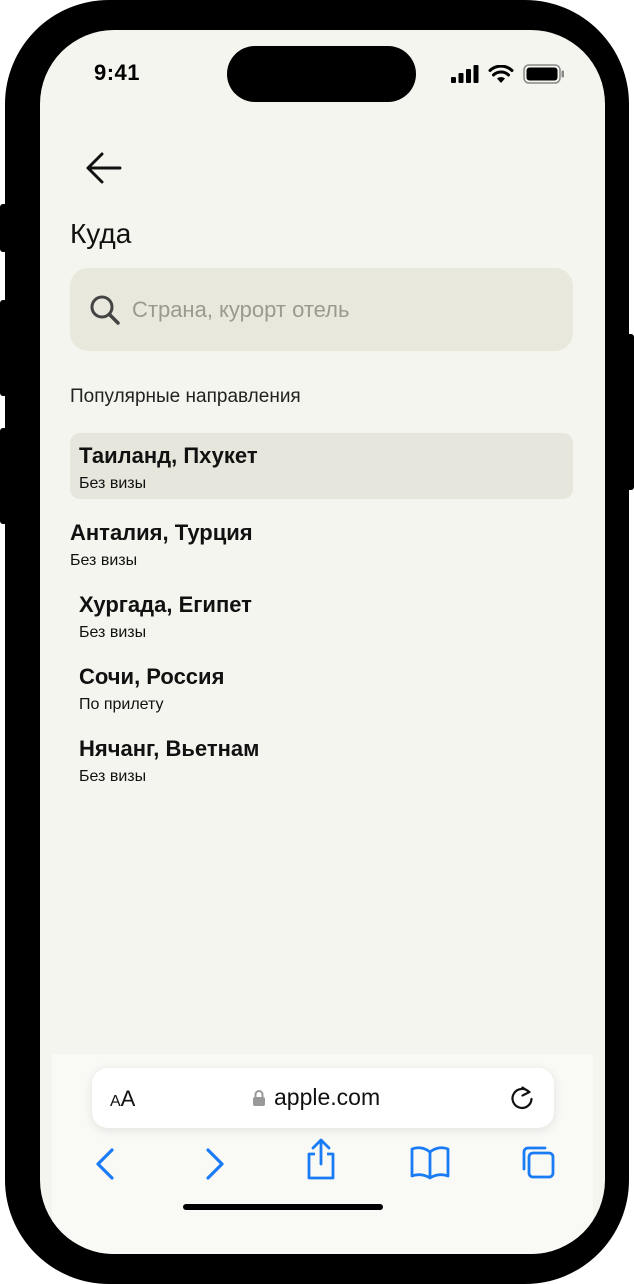 The height and width of the screenshot is (1284, 634). What do you see at coordinates (321, 74) in the screenshot?
I see `dynamic-island` at bounding box center [321, 74].